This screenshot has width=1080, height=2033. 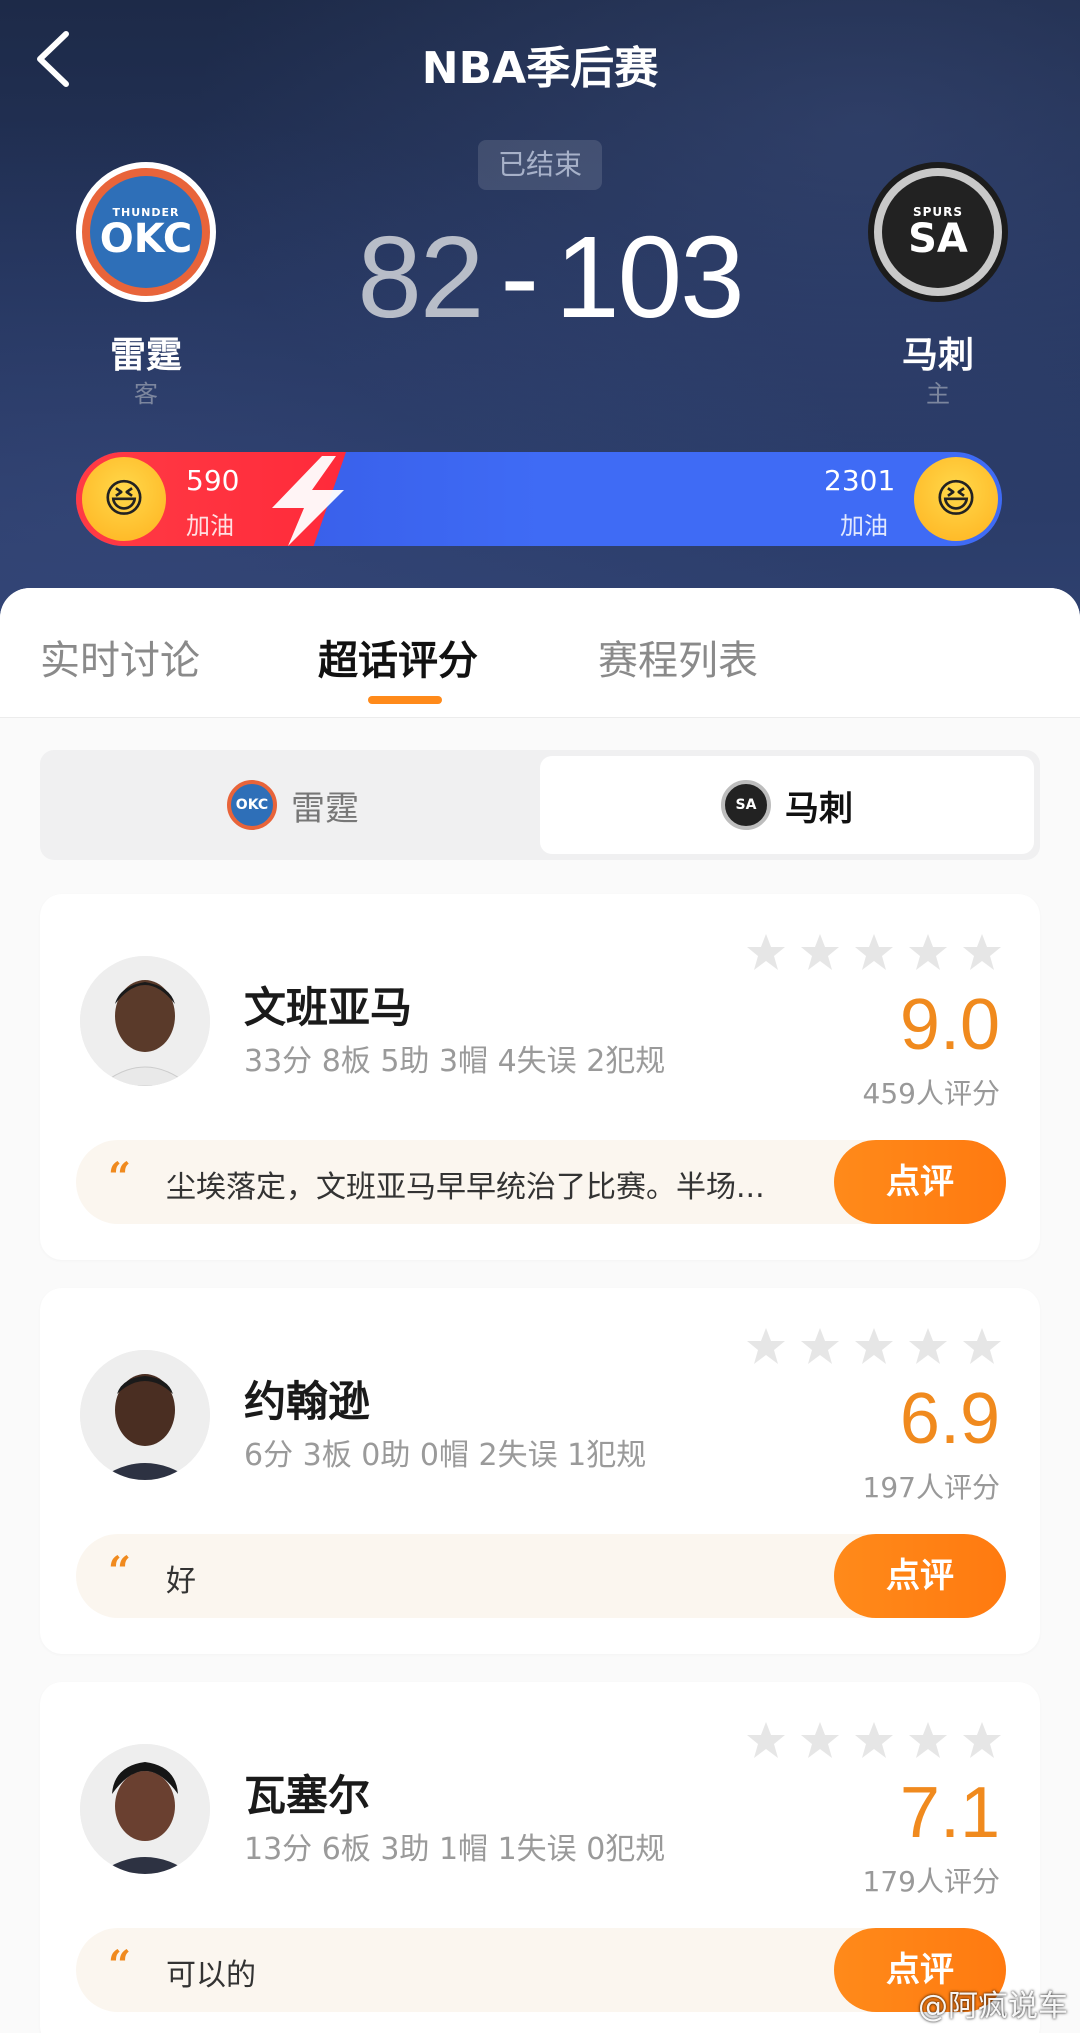 What do you see at coordinates (455, 1061) in the screenshot?
I see `player-stats: 33分 8板 5助 3帽 4失误 2犯规` at bounding box center [455, 1061].